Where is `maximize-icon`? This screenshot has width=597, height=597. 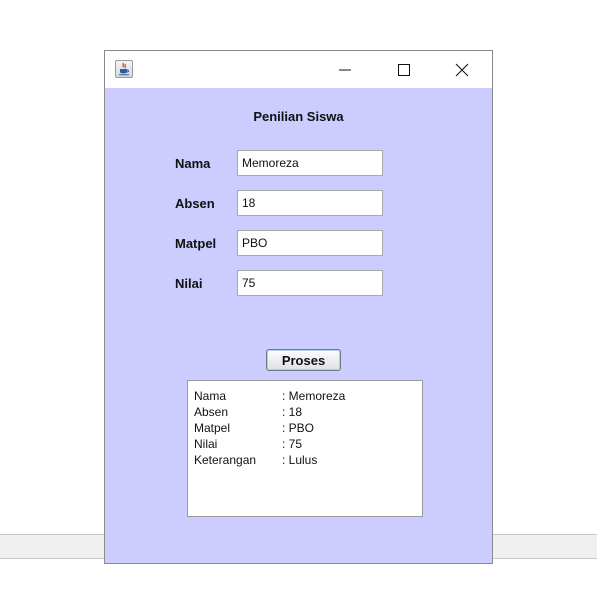 maximize-icon is located at coordinates (404, 70).